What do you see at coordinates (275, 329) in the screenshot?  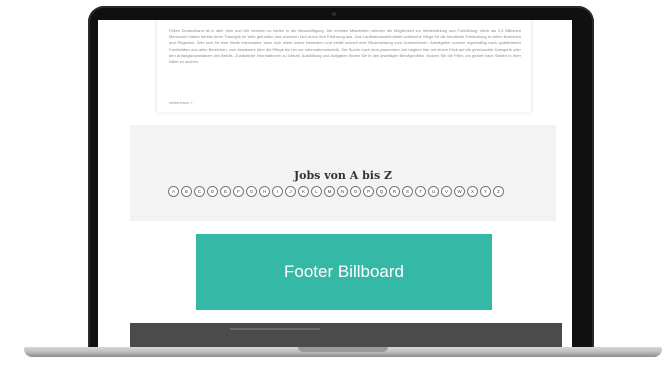 I see `dark-footer-text` at bounding box center [275, 329].